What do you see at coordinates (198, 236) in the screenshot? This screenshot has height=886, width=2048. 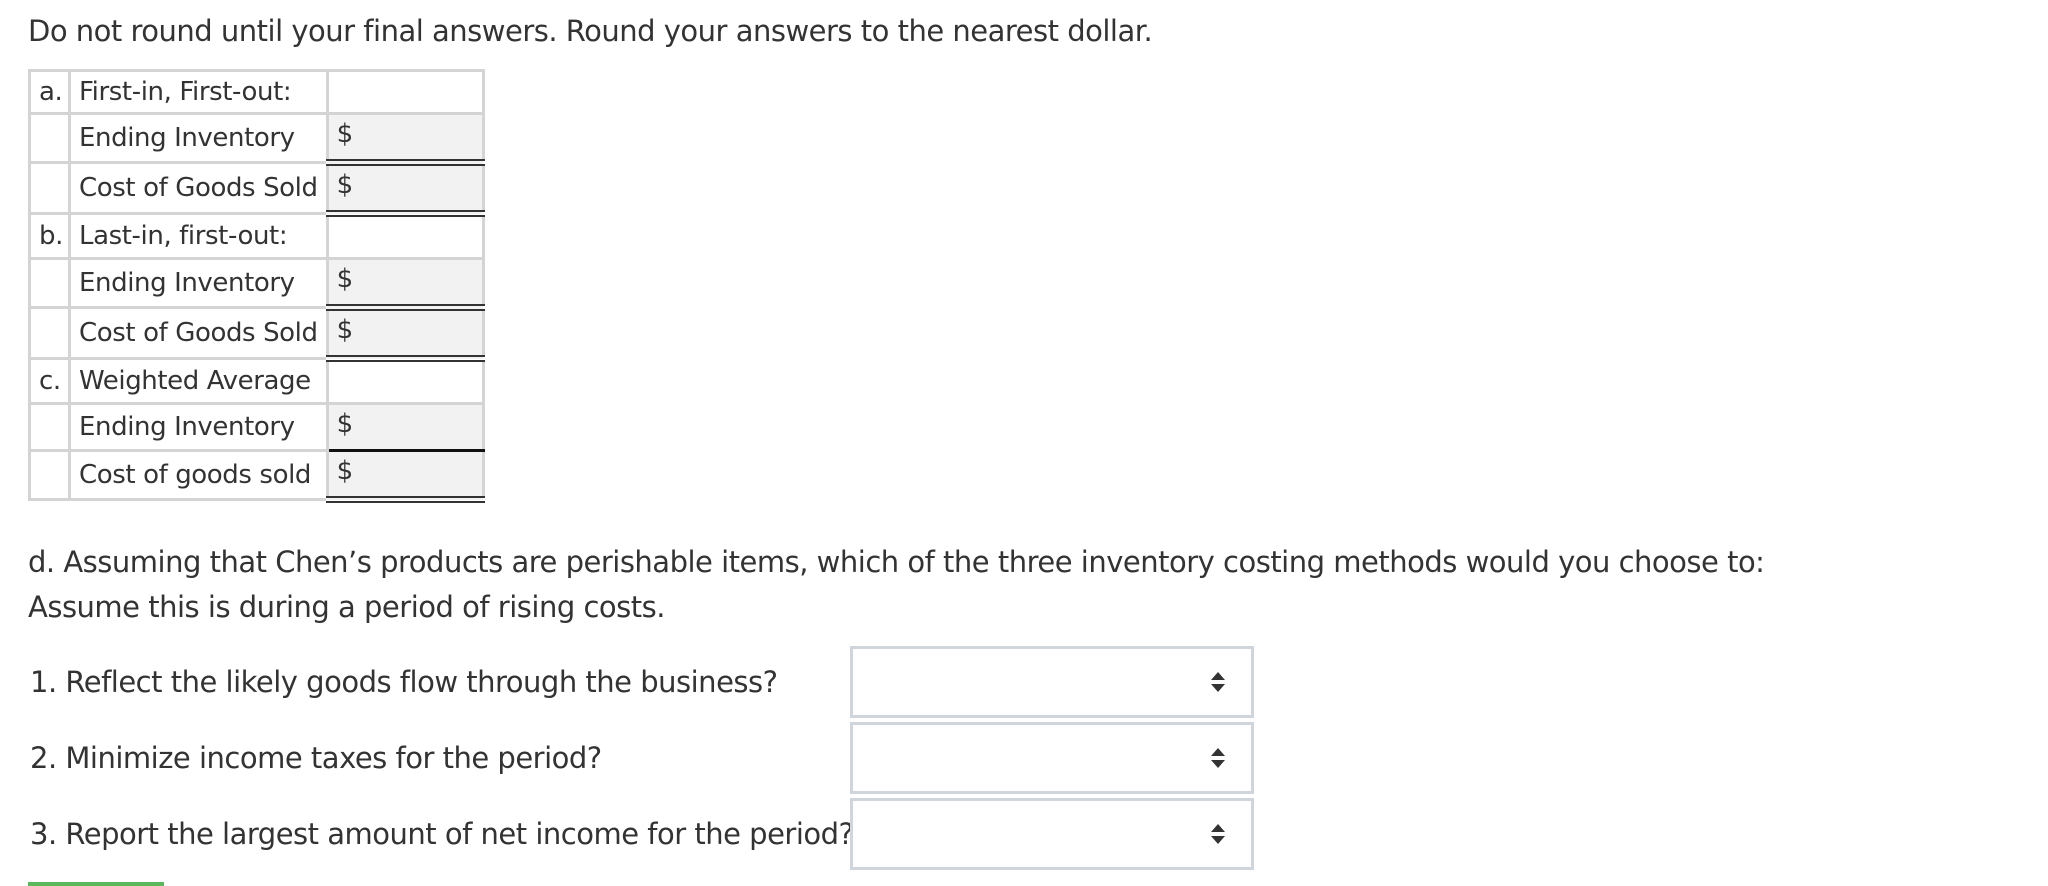 I see `row-label: Last-in, first-out:` at bounding box center [198, 236].